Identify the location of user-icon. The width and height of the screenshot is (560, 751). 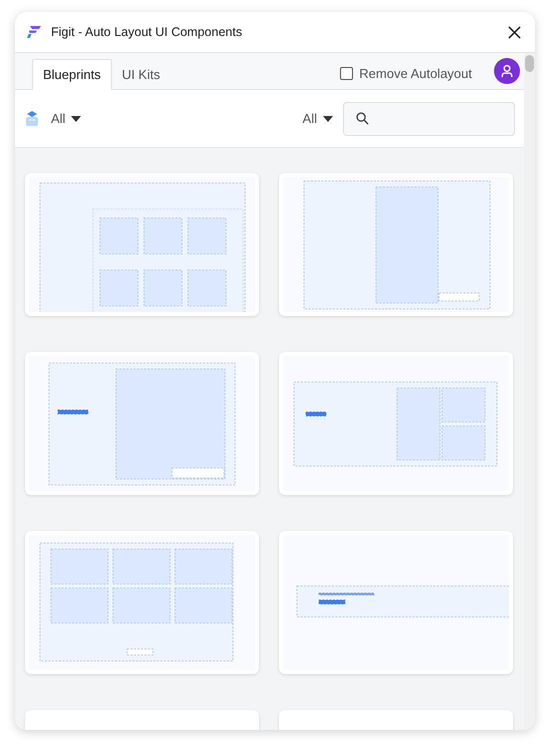
(507, 71).